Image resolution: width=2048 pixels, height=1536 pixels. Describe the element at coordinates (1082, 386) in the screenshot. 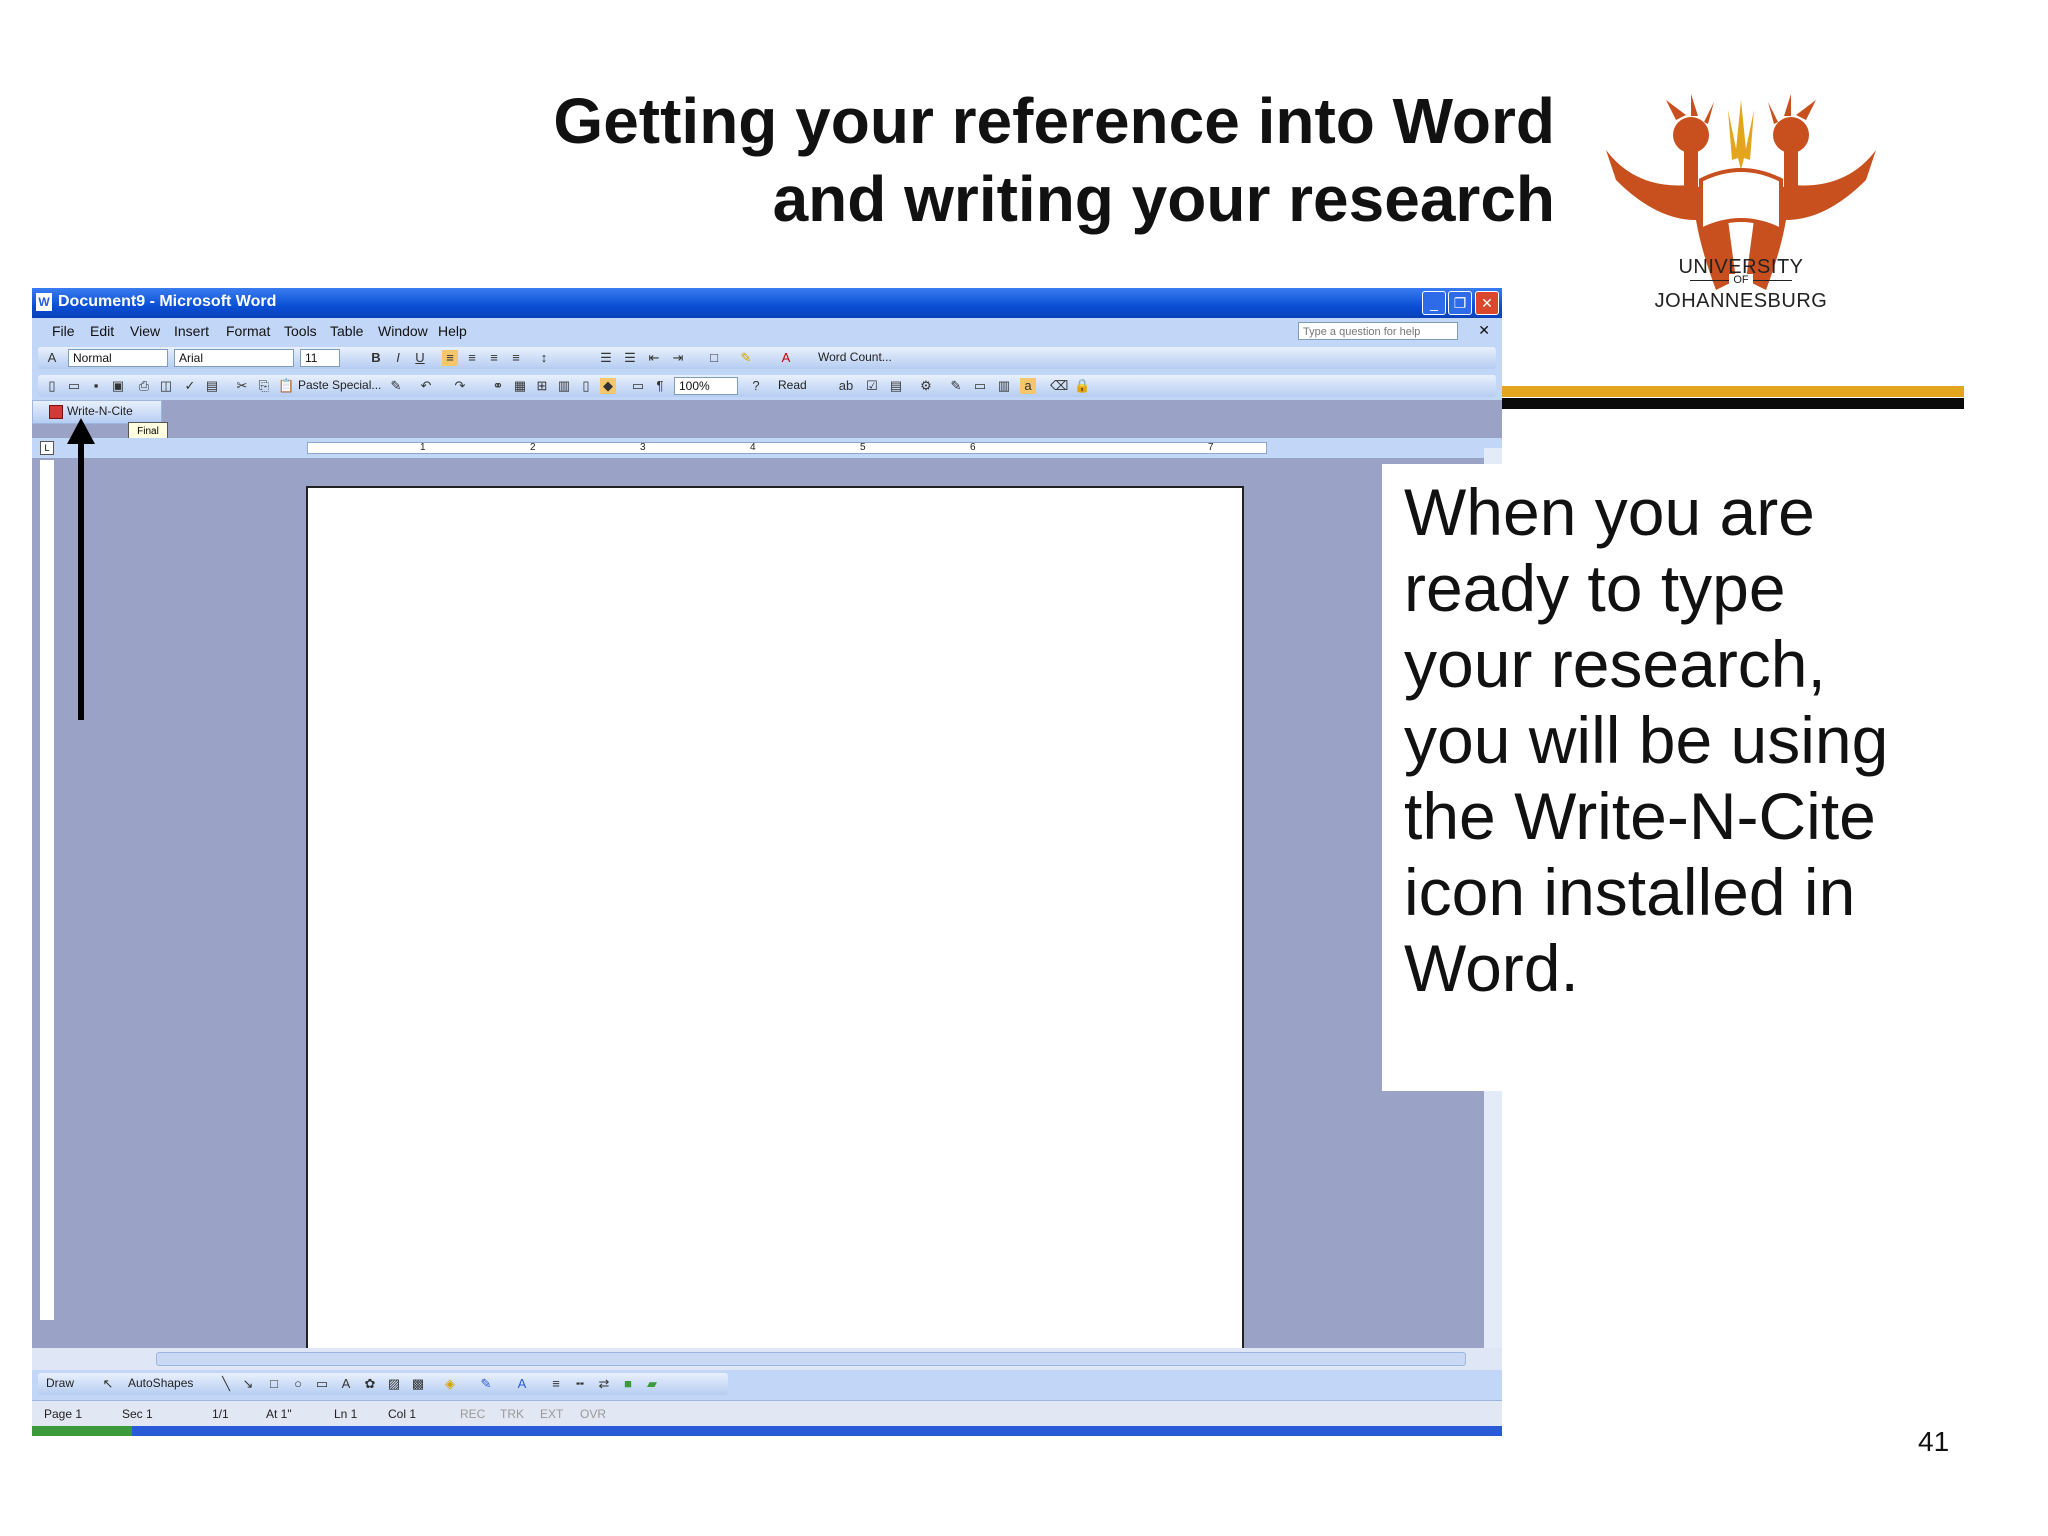

I see `protect-form-icon: 🔒` at that location.